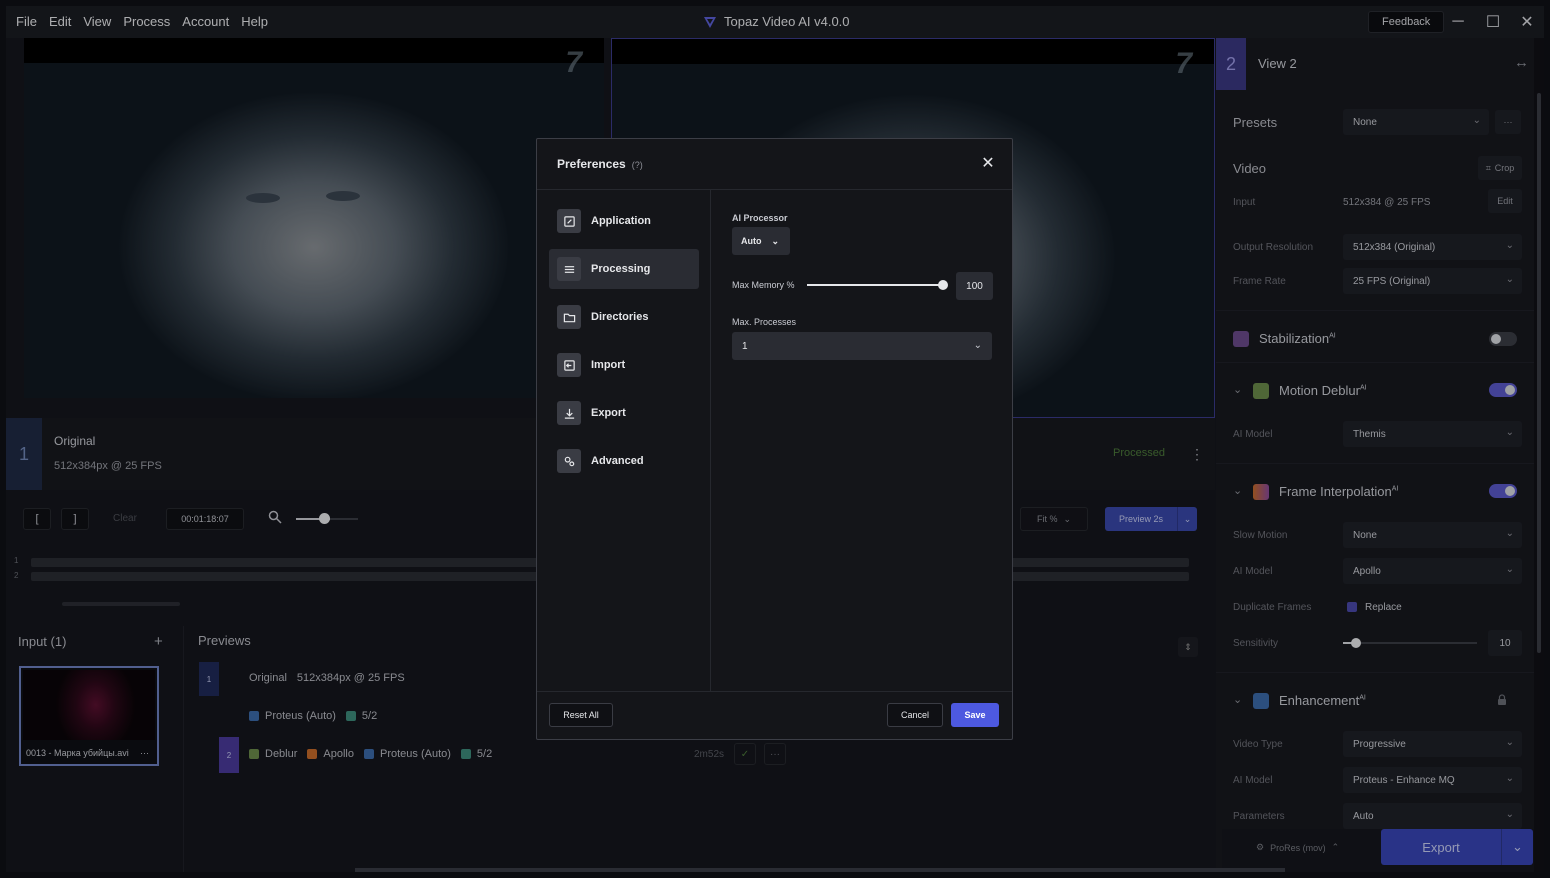 This screenshot has height=878, width=1550. Describe the element at coordinates (862, 346) in the screenshot. I see `max-processes-select: 1 ⌄` at that location.